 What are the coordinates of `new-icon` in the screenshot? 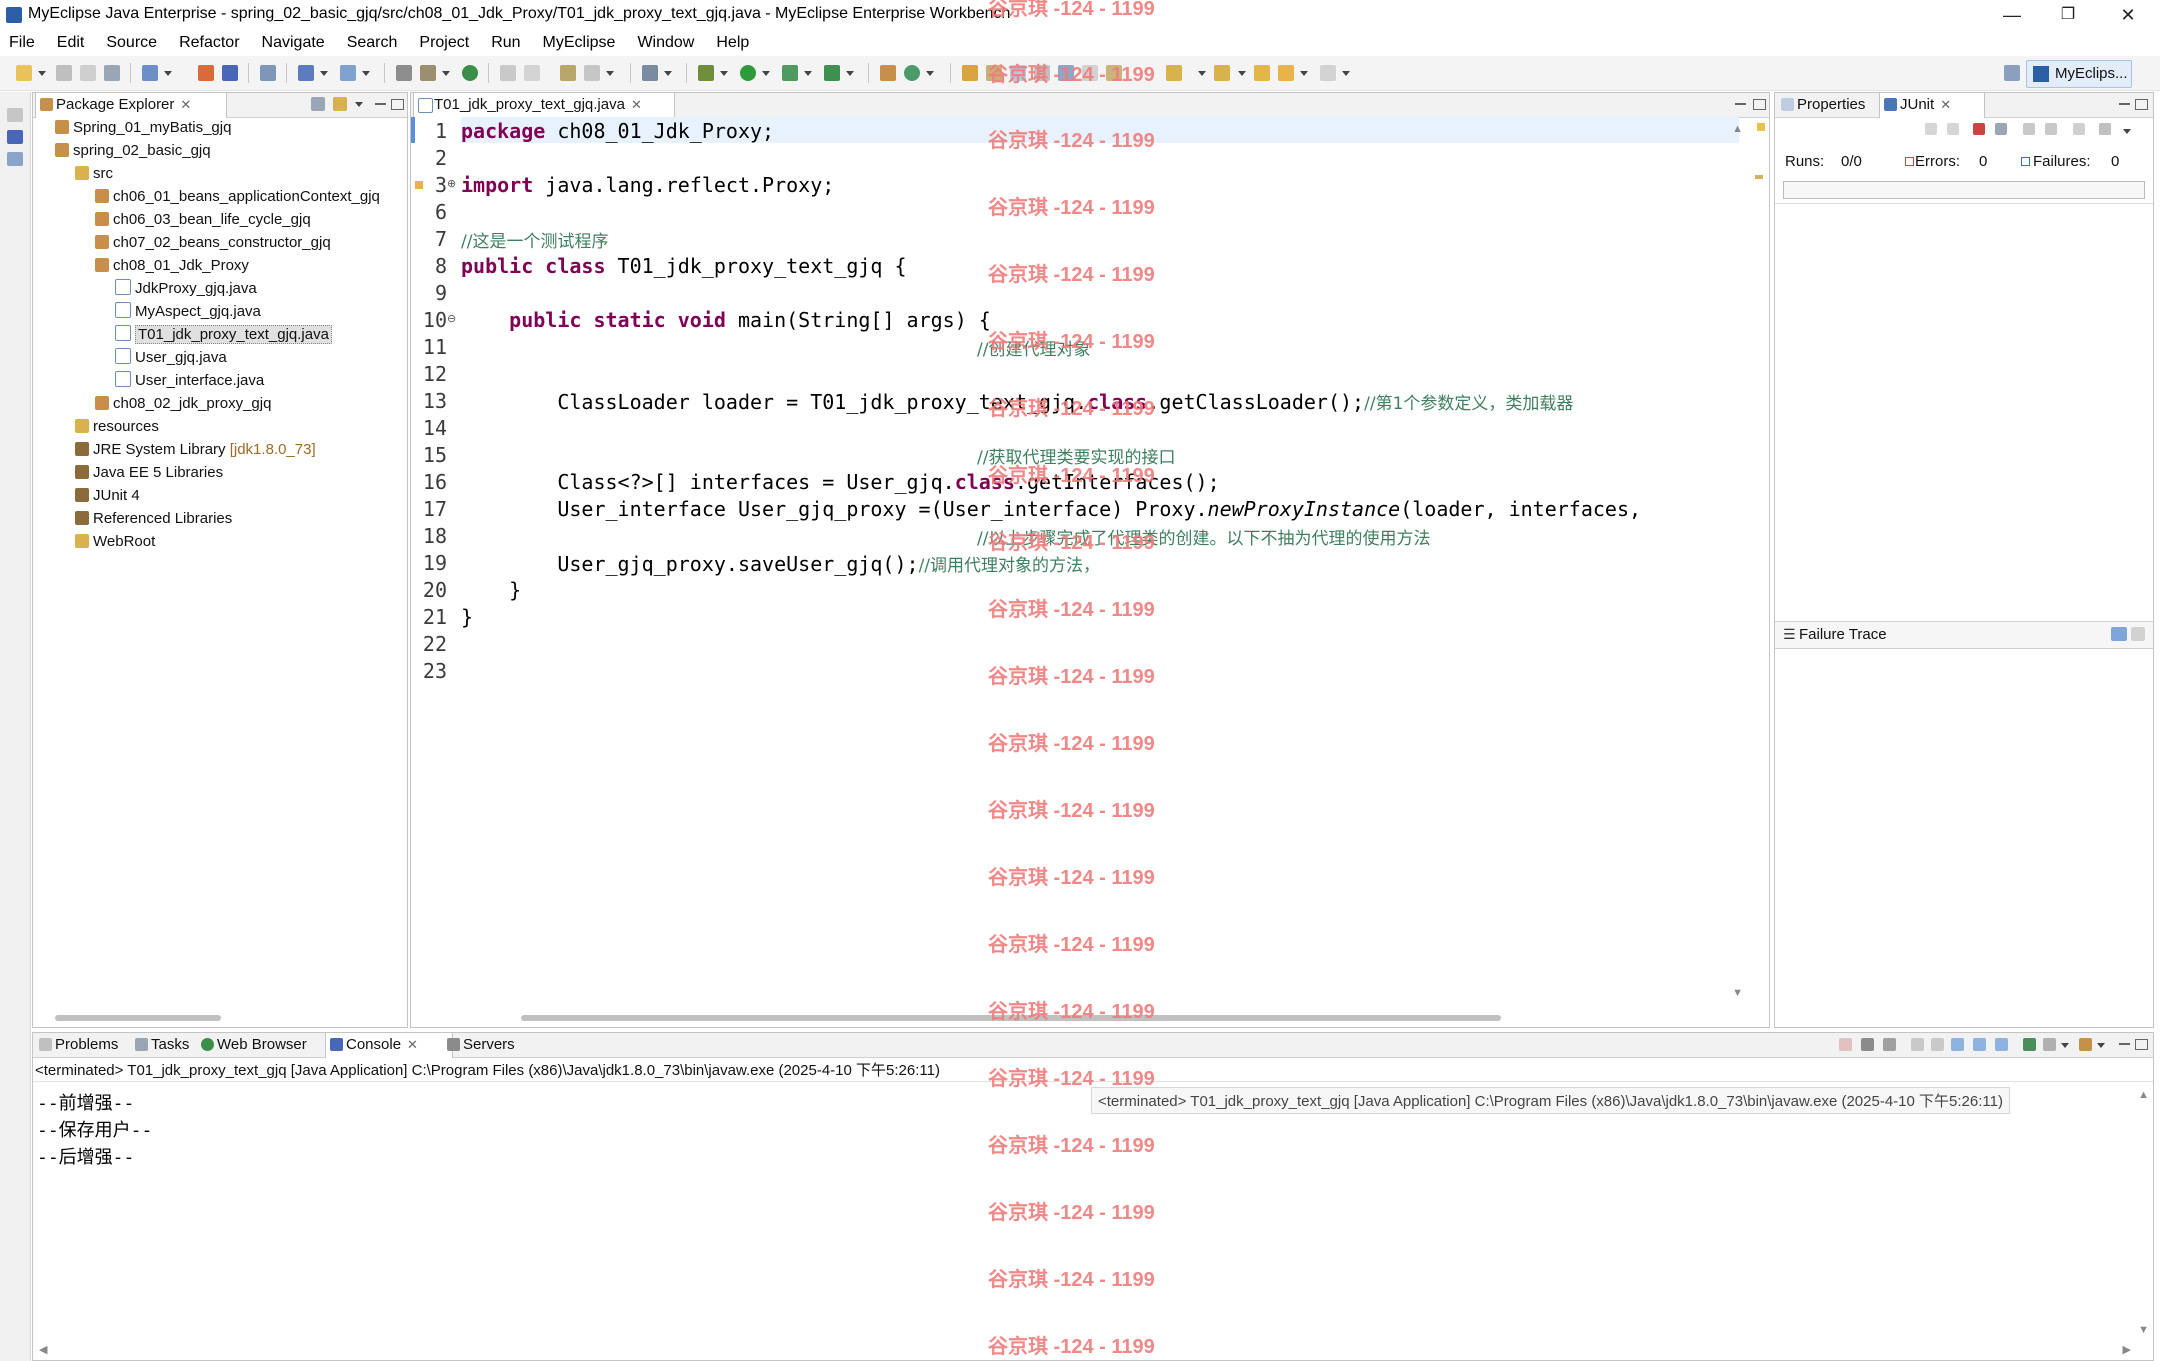 It's located at (24, 73).